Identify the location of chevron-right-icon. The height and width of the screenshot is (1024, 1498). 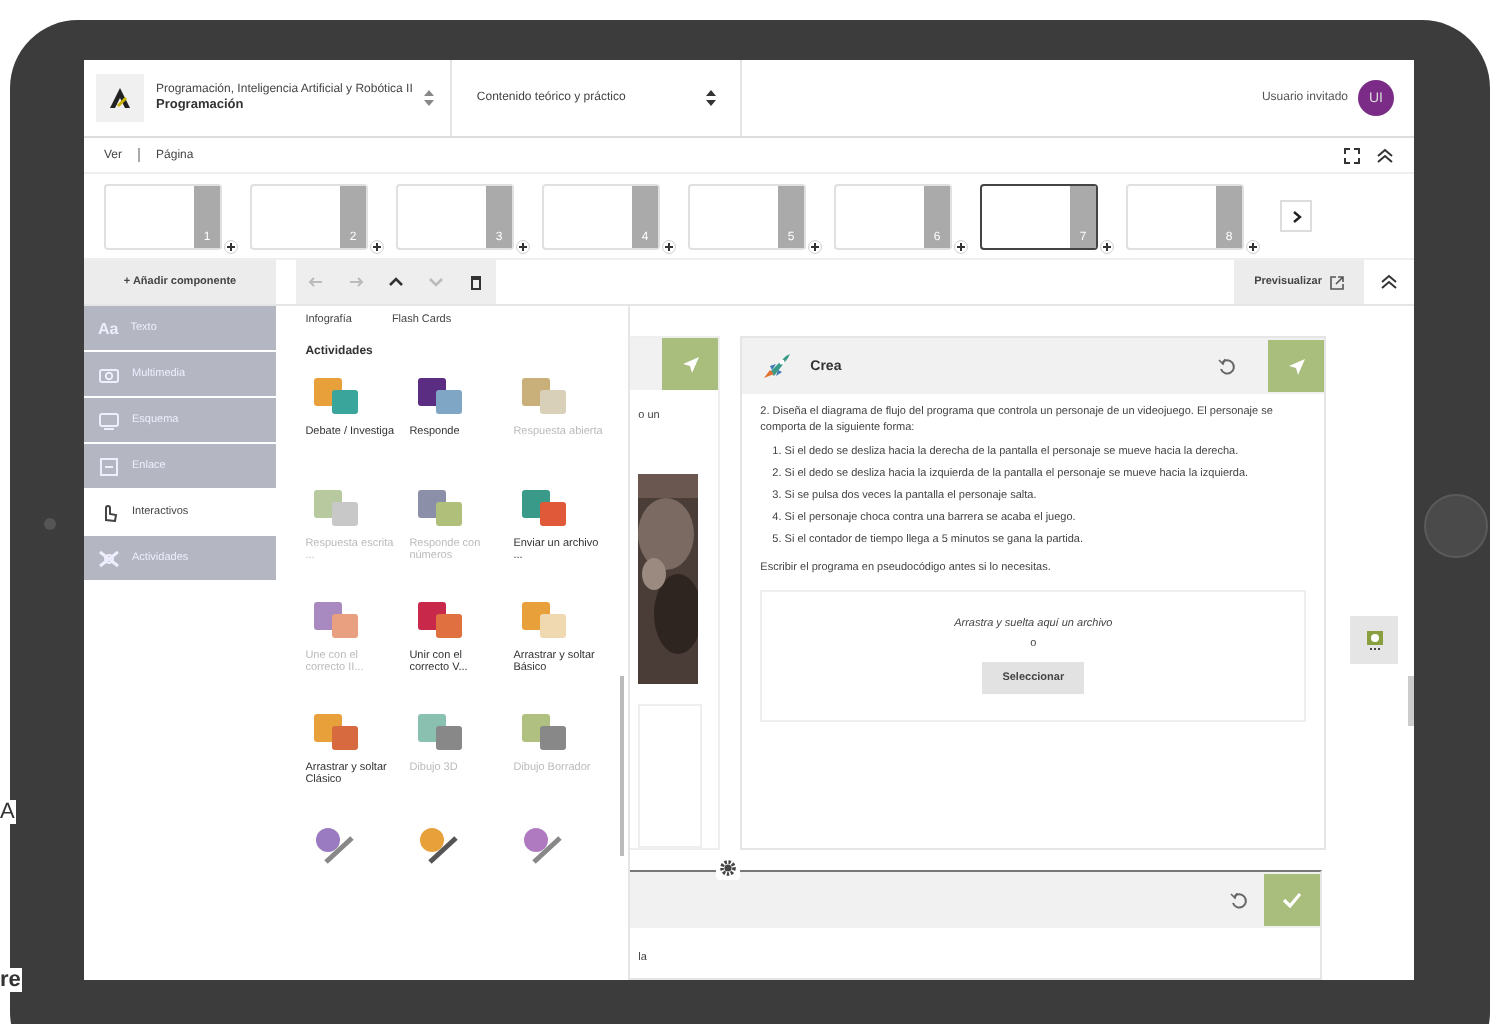
(1296, 216).